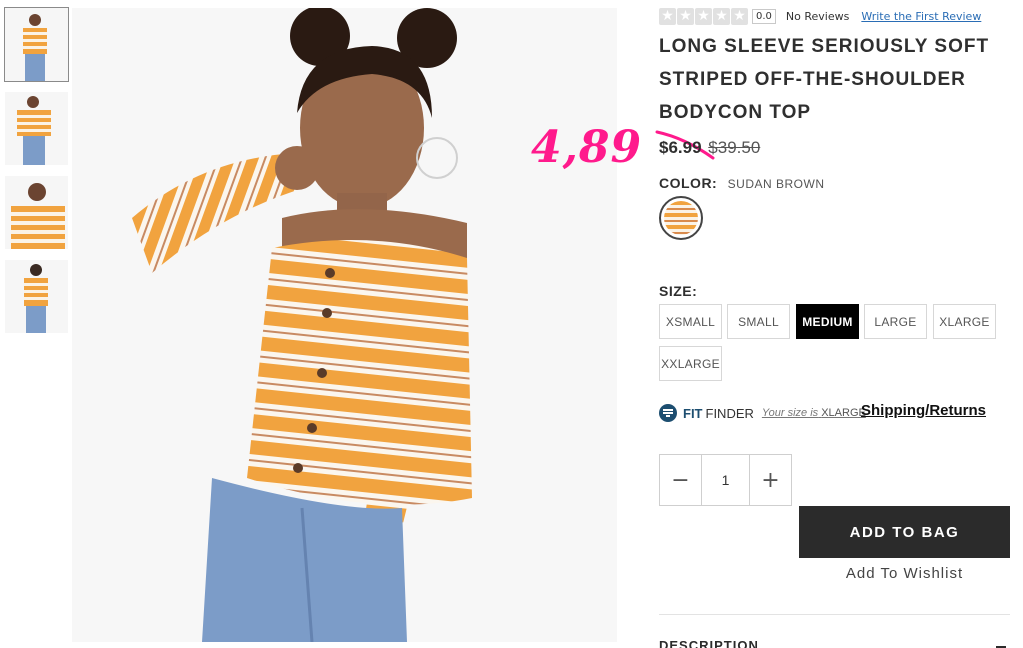 This screenshot has width=1023, height=648. I want to click on rating-stars, so click(703, 16).